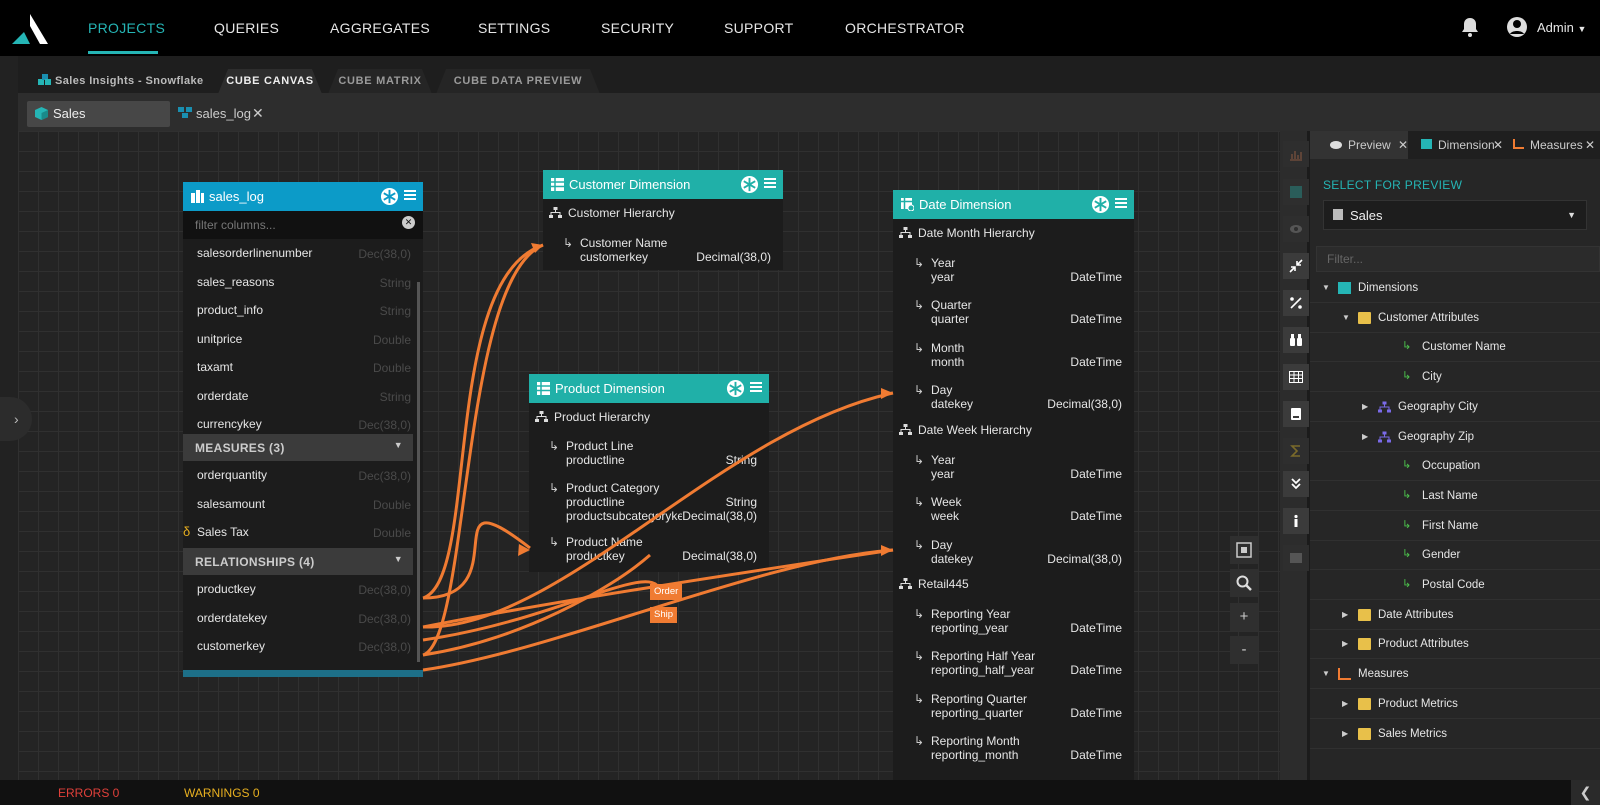 This screenshot has height=805, width=1600. Describe the element at coordinates (301, 282) in the screenshot. I see `column-row: sales_reasons String` at that location.